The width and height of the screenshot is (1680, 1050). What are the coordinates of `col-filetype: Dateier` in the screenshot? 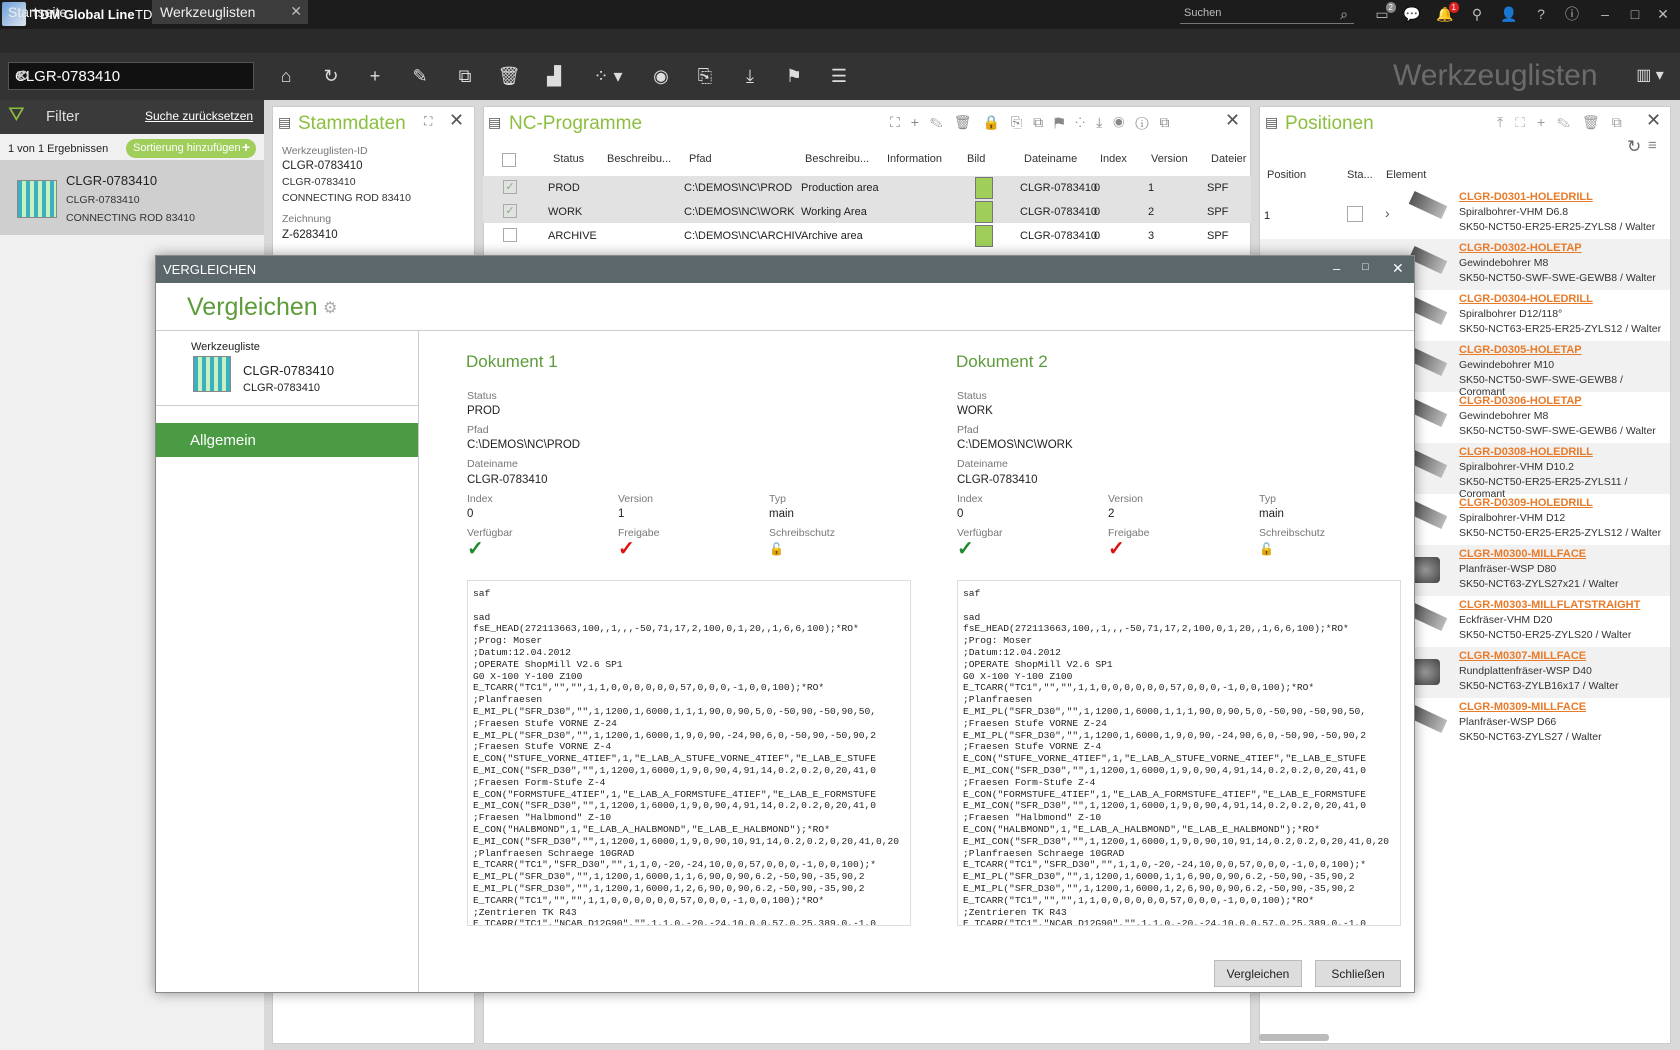 It's located at (1228, 159).